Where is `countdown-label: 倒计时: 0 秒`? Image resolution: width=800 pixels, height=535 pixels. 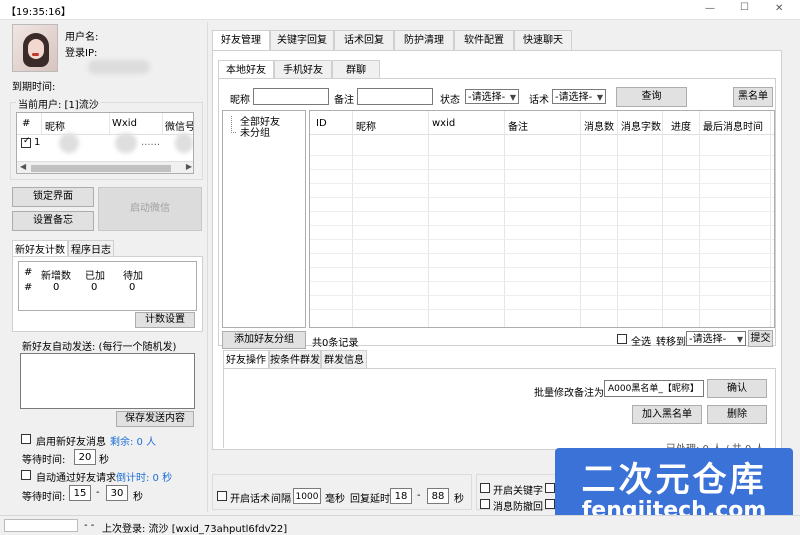
countdown-label: 倒计时: 0 秒 is located at coordinates (144, 478).